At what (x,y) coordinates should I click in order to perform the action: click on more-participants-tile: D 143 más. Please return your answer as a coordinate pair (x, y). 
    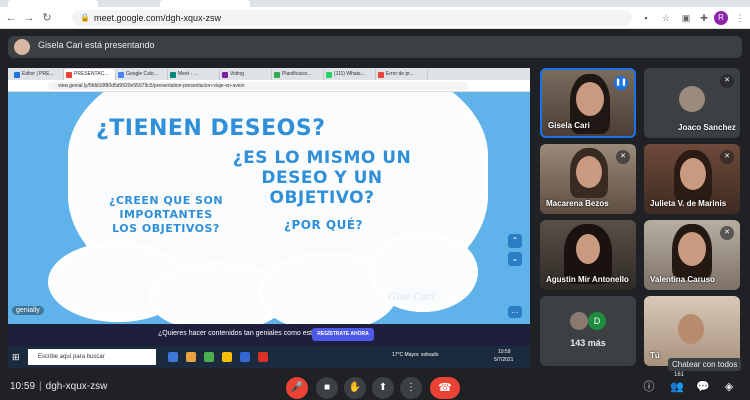
    Looking at the image, I should click on (588, 331).